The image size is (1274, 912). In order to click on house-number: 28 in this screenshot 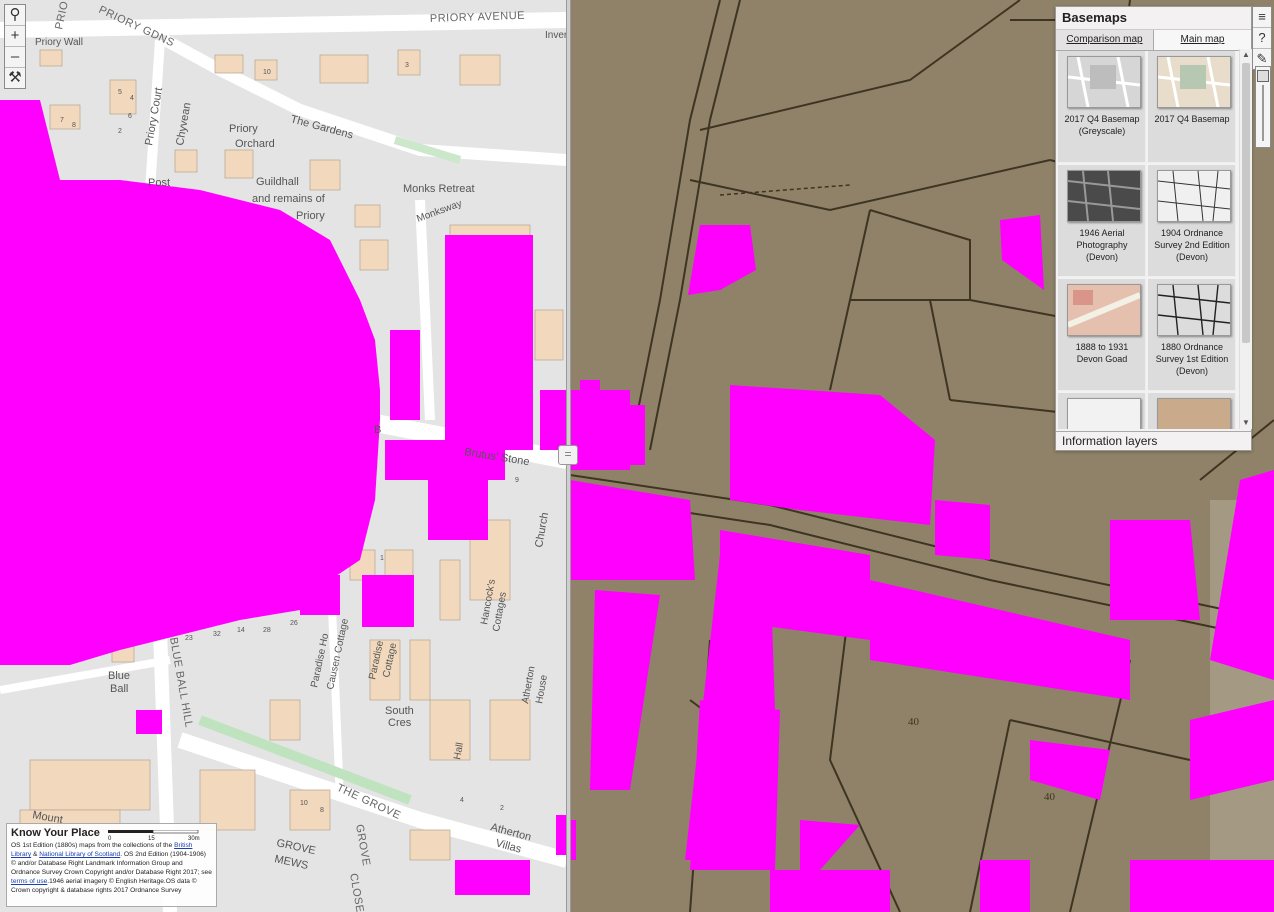, I will do `click(267, 630)`.